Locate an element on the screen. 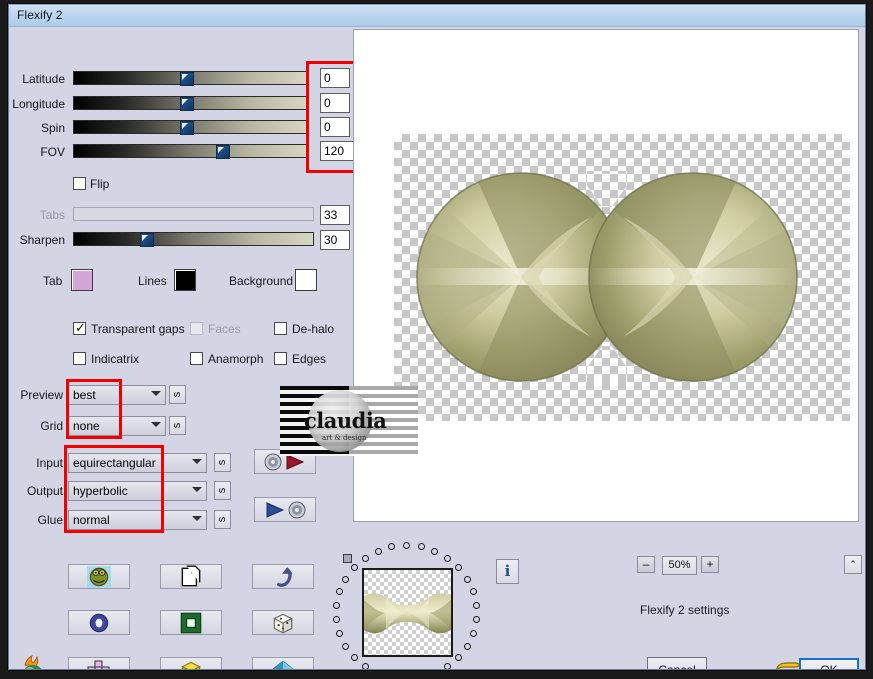  dropdown-output-value: hyperbolic is located at coordinates (100, 491).